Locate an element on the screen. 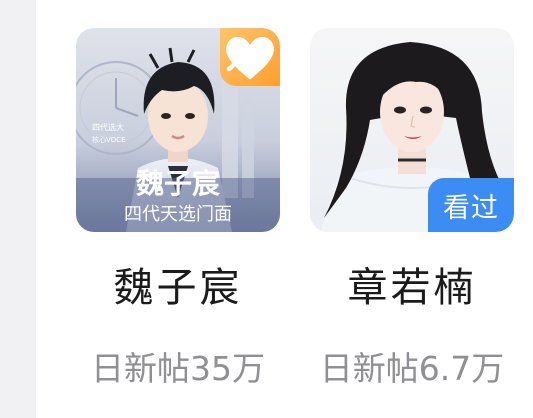 Image resolution: width=533 pixels, height=418 pixels. heart-icon is located at coordinates (250, 58).